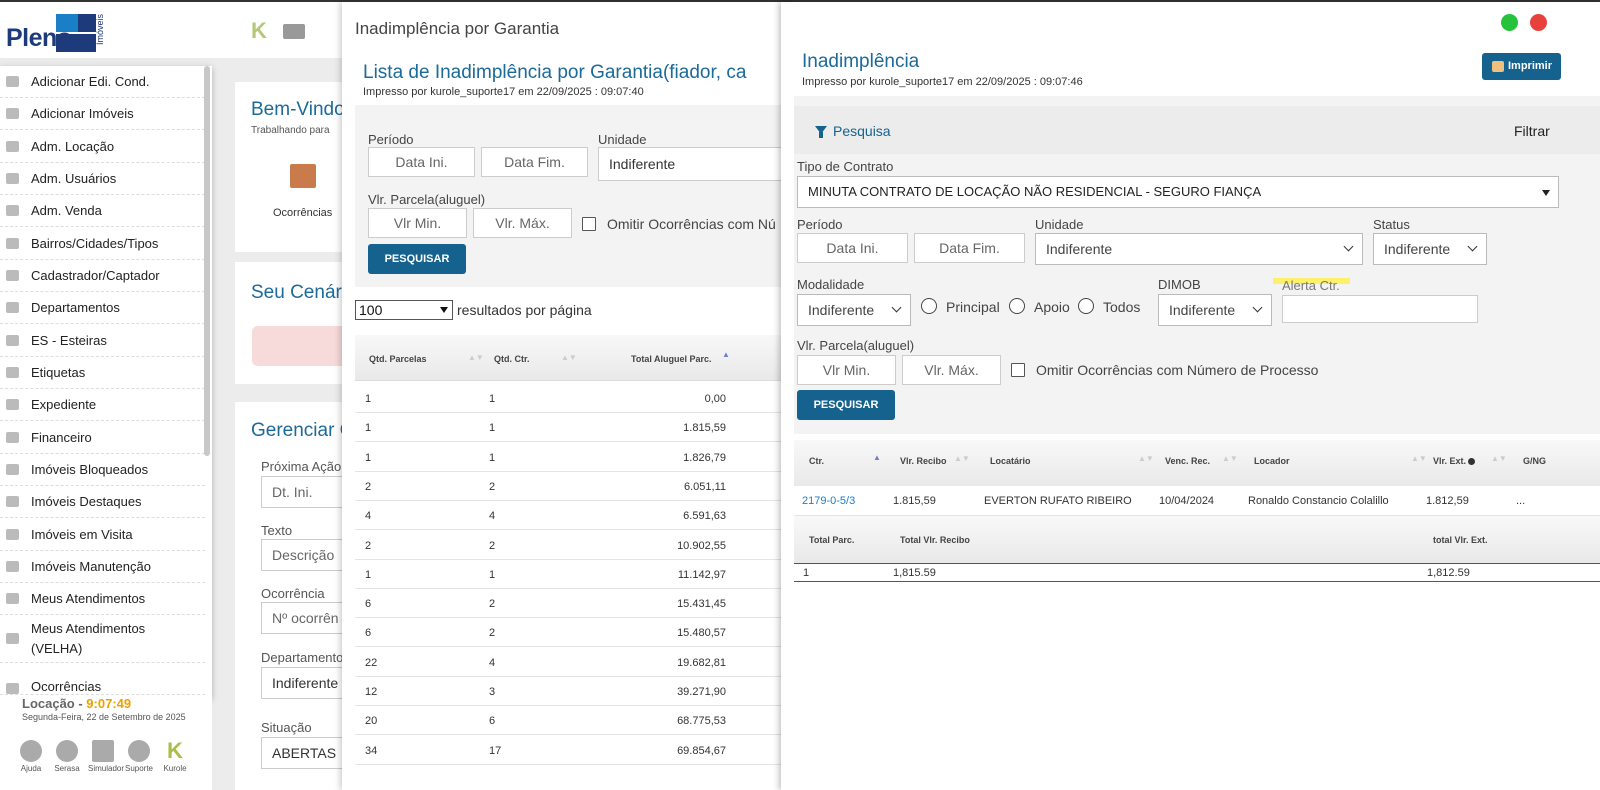 This screenshot has width=1600, height=790. What do you see at coordinates (303, 176) in the screenshot?
I see `ocorrencias-icon` at bounding box center [303, 176].